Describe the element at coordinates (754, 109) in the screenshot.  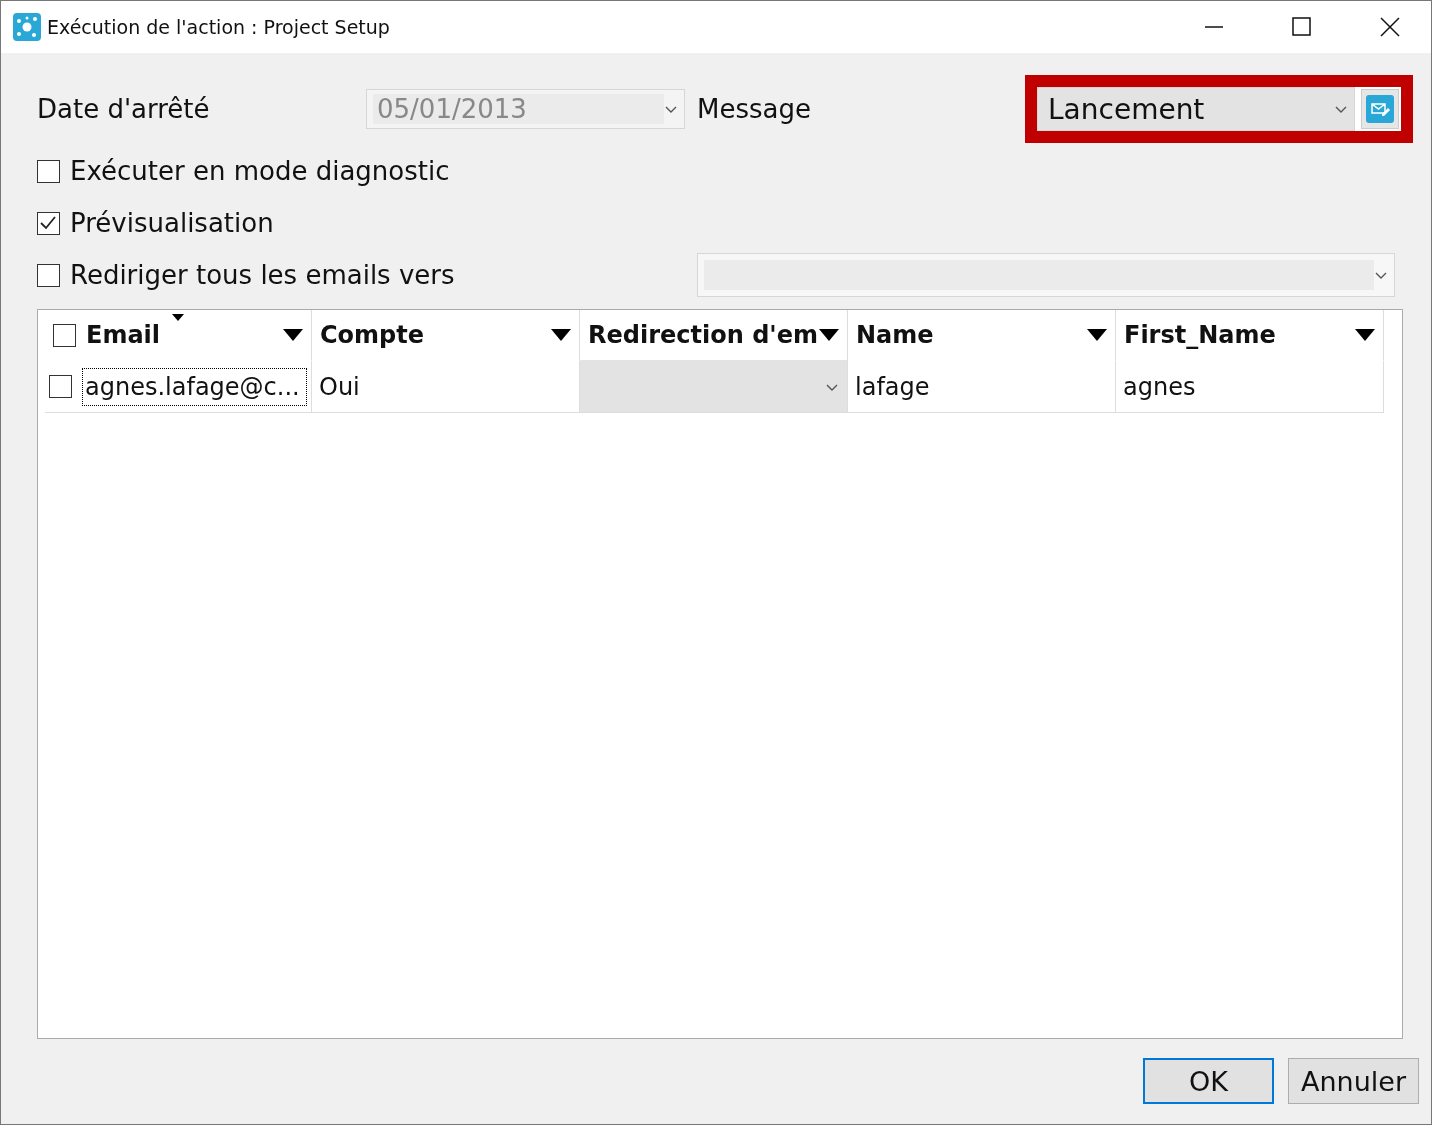
I see `message-label: Message` at that location.